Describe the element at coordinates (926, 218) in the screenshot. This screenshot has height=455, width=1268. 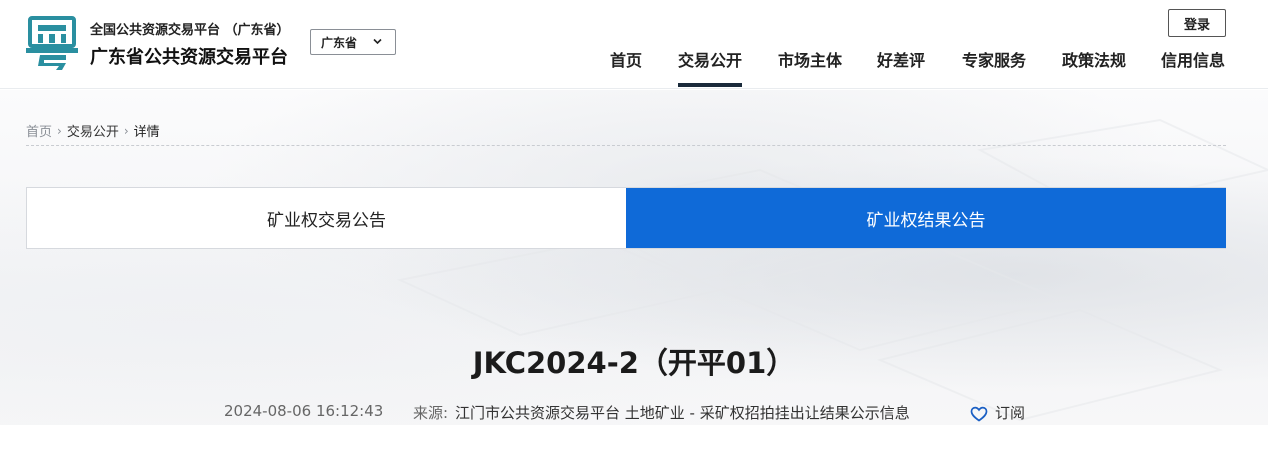
I see `tab-result-notice: 矿业权结果公告` at that location.